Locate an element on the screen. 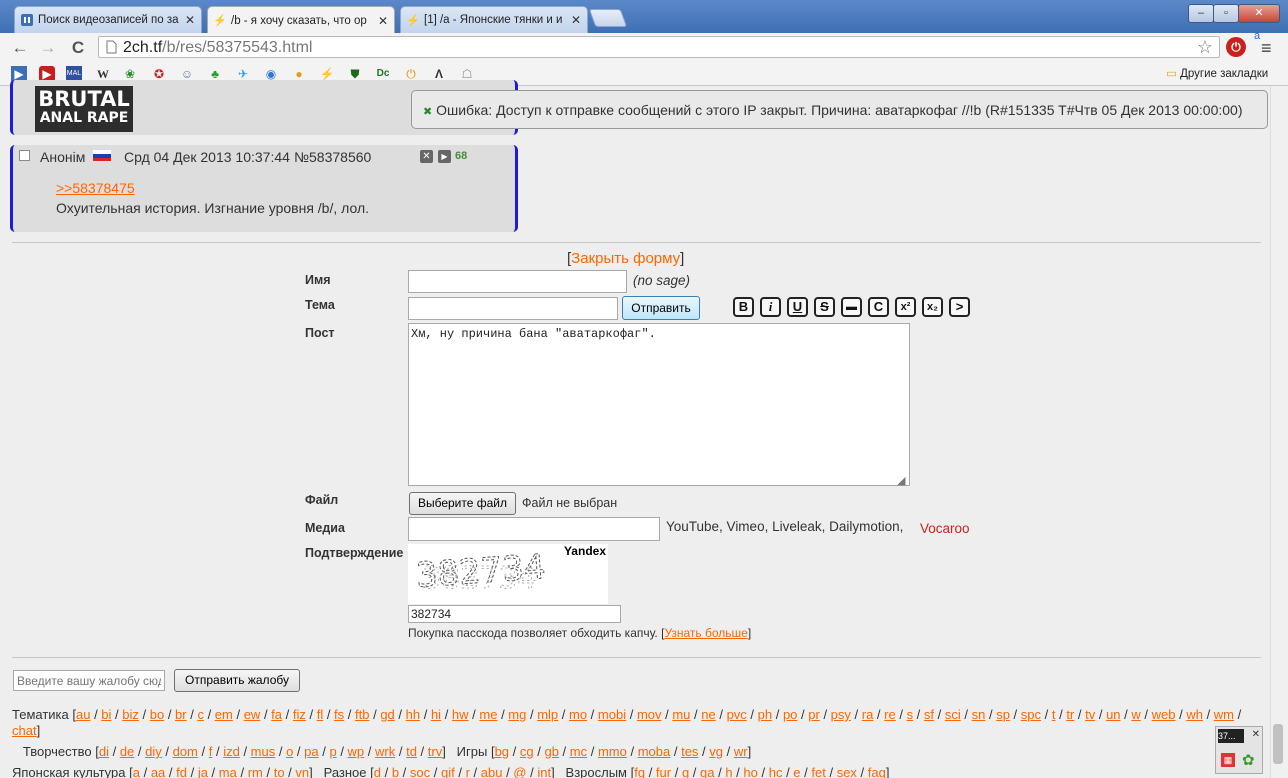 The width and height of the screenshot is (1288, 778). board-link-biz: biz is located at coordinates (130, 714).